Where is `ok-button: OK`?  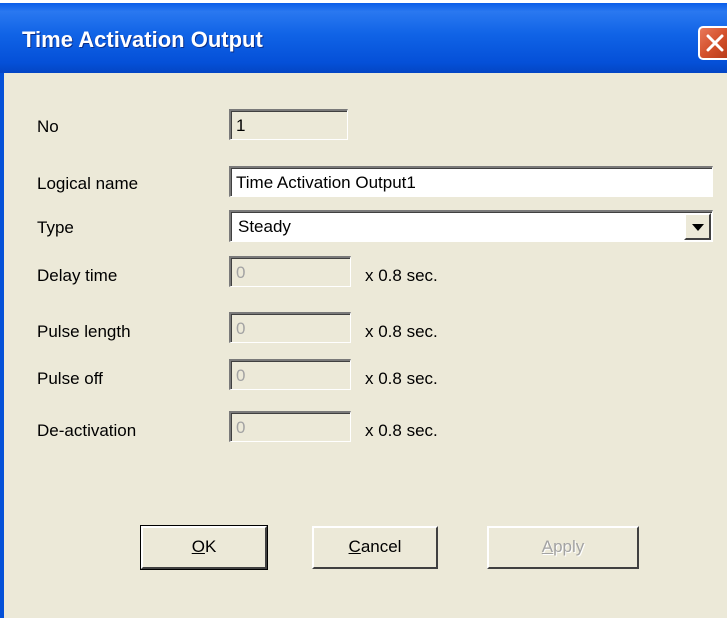
ok-button: OK is located at coordinates (204, 547).